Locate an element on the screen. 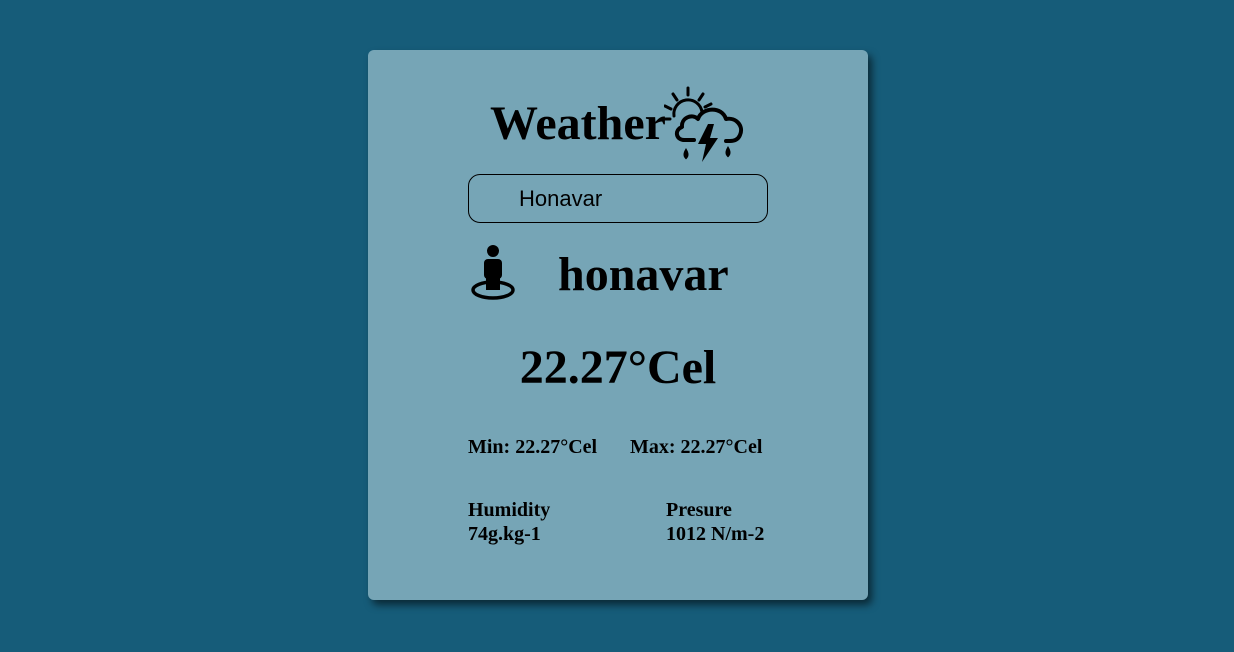 The height and width of the screenshot is (652, 1234). pressure-value: 1012 N/m-2 is located at coordinates (715, 534).